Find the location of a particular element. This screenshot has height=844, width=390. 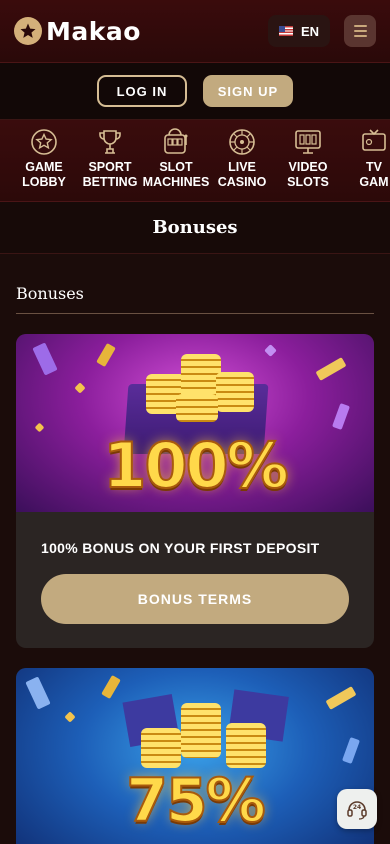

nav-label: LIVE CASINO is located at coordinates (242, 174).